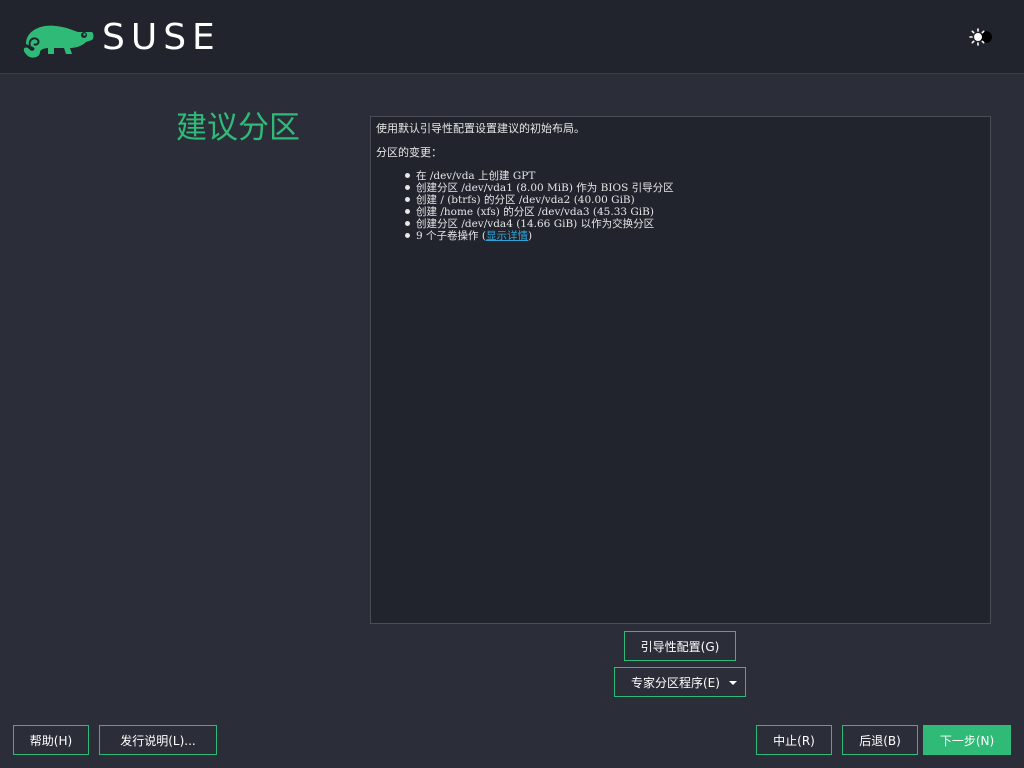 This screenshot has width=1024, height=768. What do you see at coordinates (675, 682) in the screenshot?
I see `expert-partitioner-label: 专家分区程序(E)` at bounding box center [675, 682].